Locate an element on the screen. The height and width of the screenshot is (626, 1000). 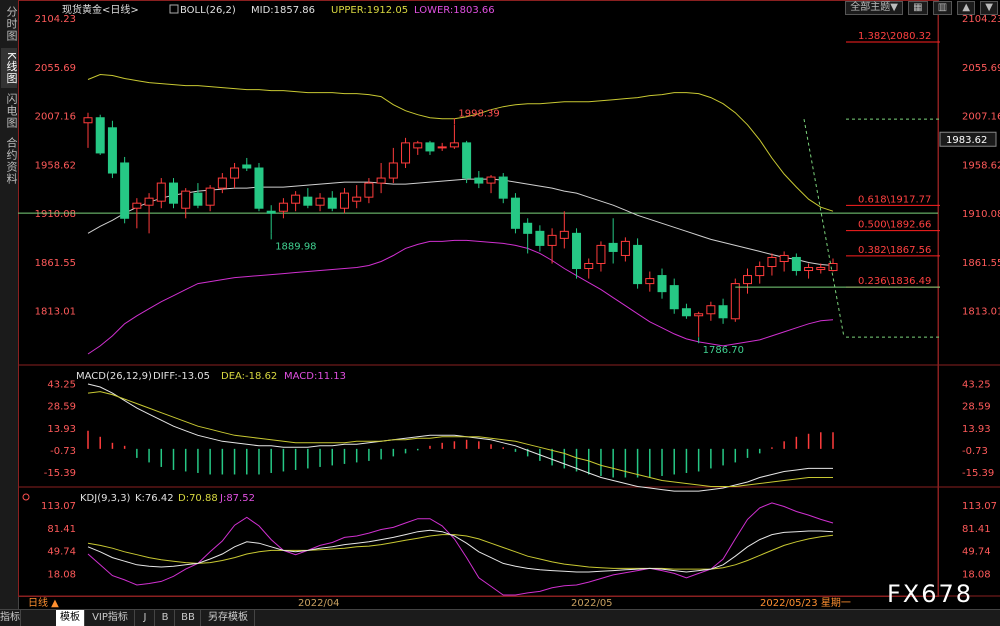
kdj-d-value: D:70.88 is located at coordinates (198, 498).